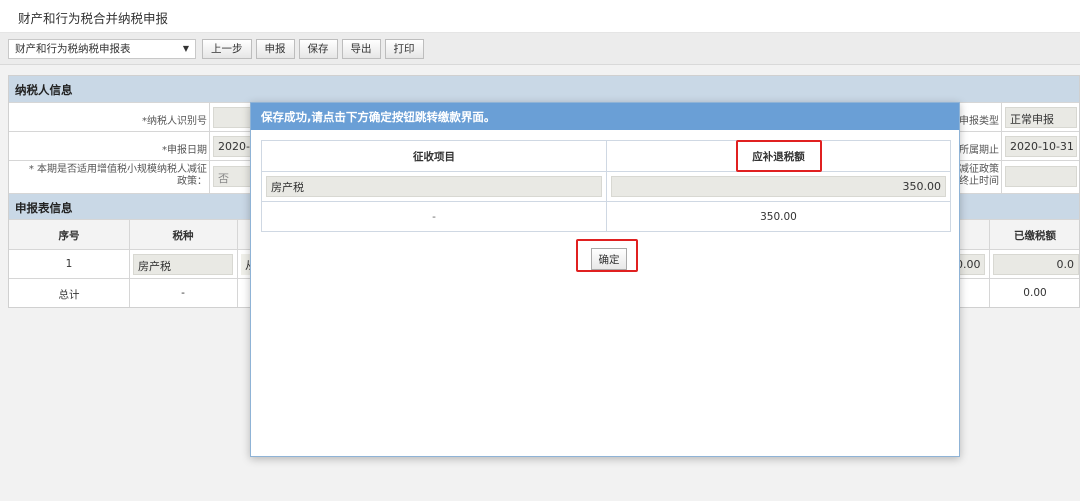 The height and width of the screenshot is (501, 1080). I want to click on save-button: 保存, so click(318, 48).